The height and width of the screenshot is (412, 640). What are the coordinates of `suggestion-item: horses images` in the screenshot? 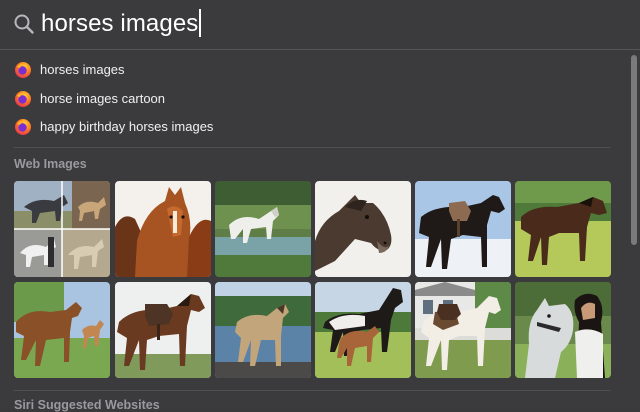 It's located at (312, 70).